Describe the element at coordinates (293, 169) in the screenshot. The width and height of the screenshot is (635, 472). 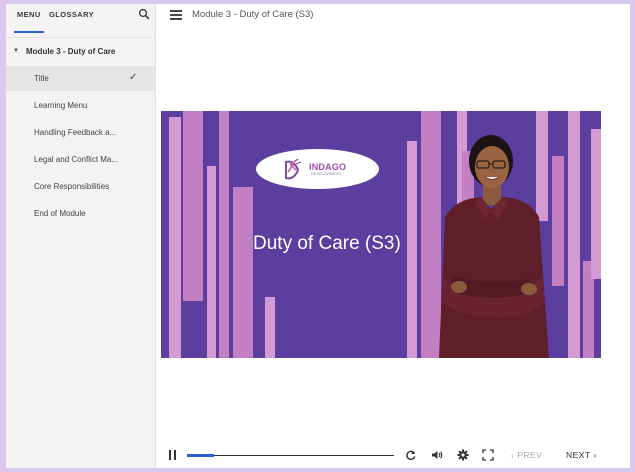
I see `logo-mark-icon` at that location.